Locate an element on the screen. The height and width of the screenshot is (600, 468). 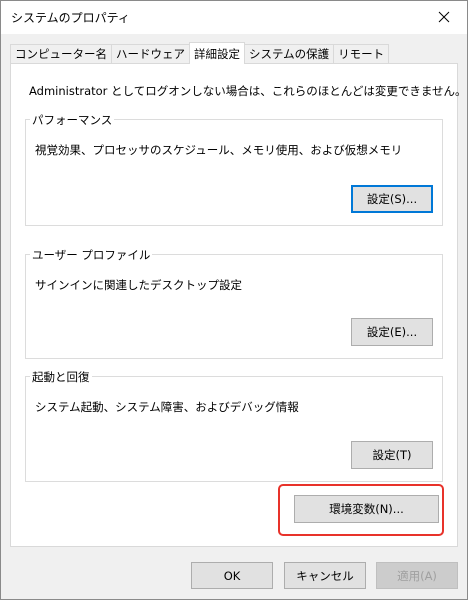
ok-button: OK is located at coordinates (232, 575).